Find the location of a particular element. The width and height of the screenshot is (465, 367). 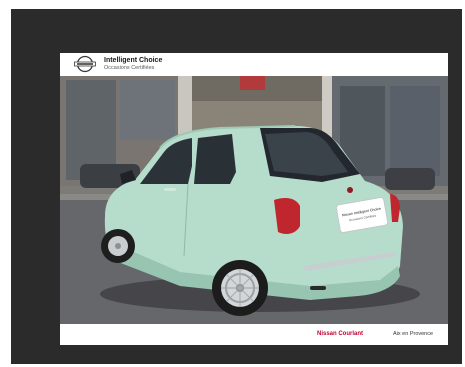

brand-subtitle: Occasions Certifiées is located at coordinates (129, 68).